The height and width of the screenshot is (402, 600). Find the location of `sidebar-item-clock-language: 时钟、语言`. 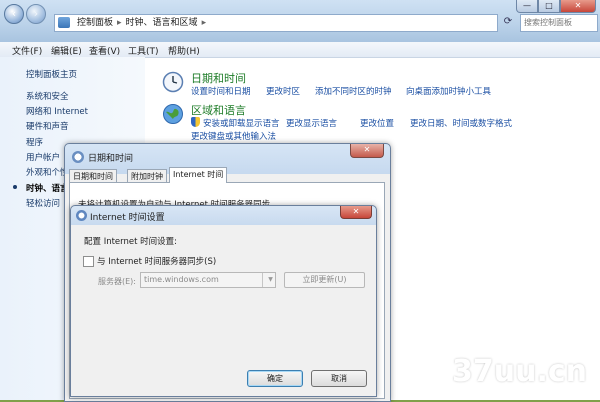

sidebar-item-clock-language: 时钟、语言 is located at coordinates (47, 188).